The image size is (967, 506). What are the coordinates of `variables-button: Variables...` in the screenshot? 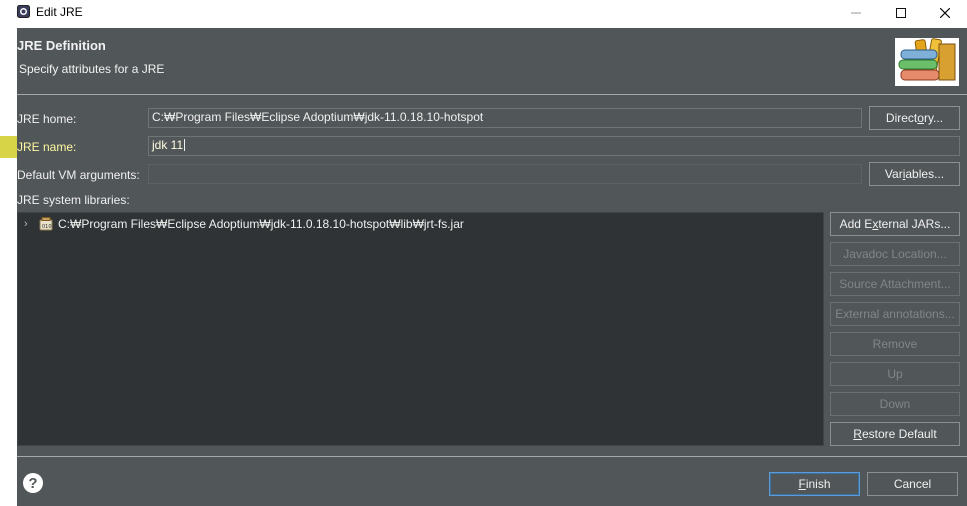 It's located at (914, 174).